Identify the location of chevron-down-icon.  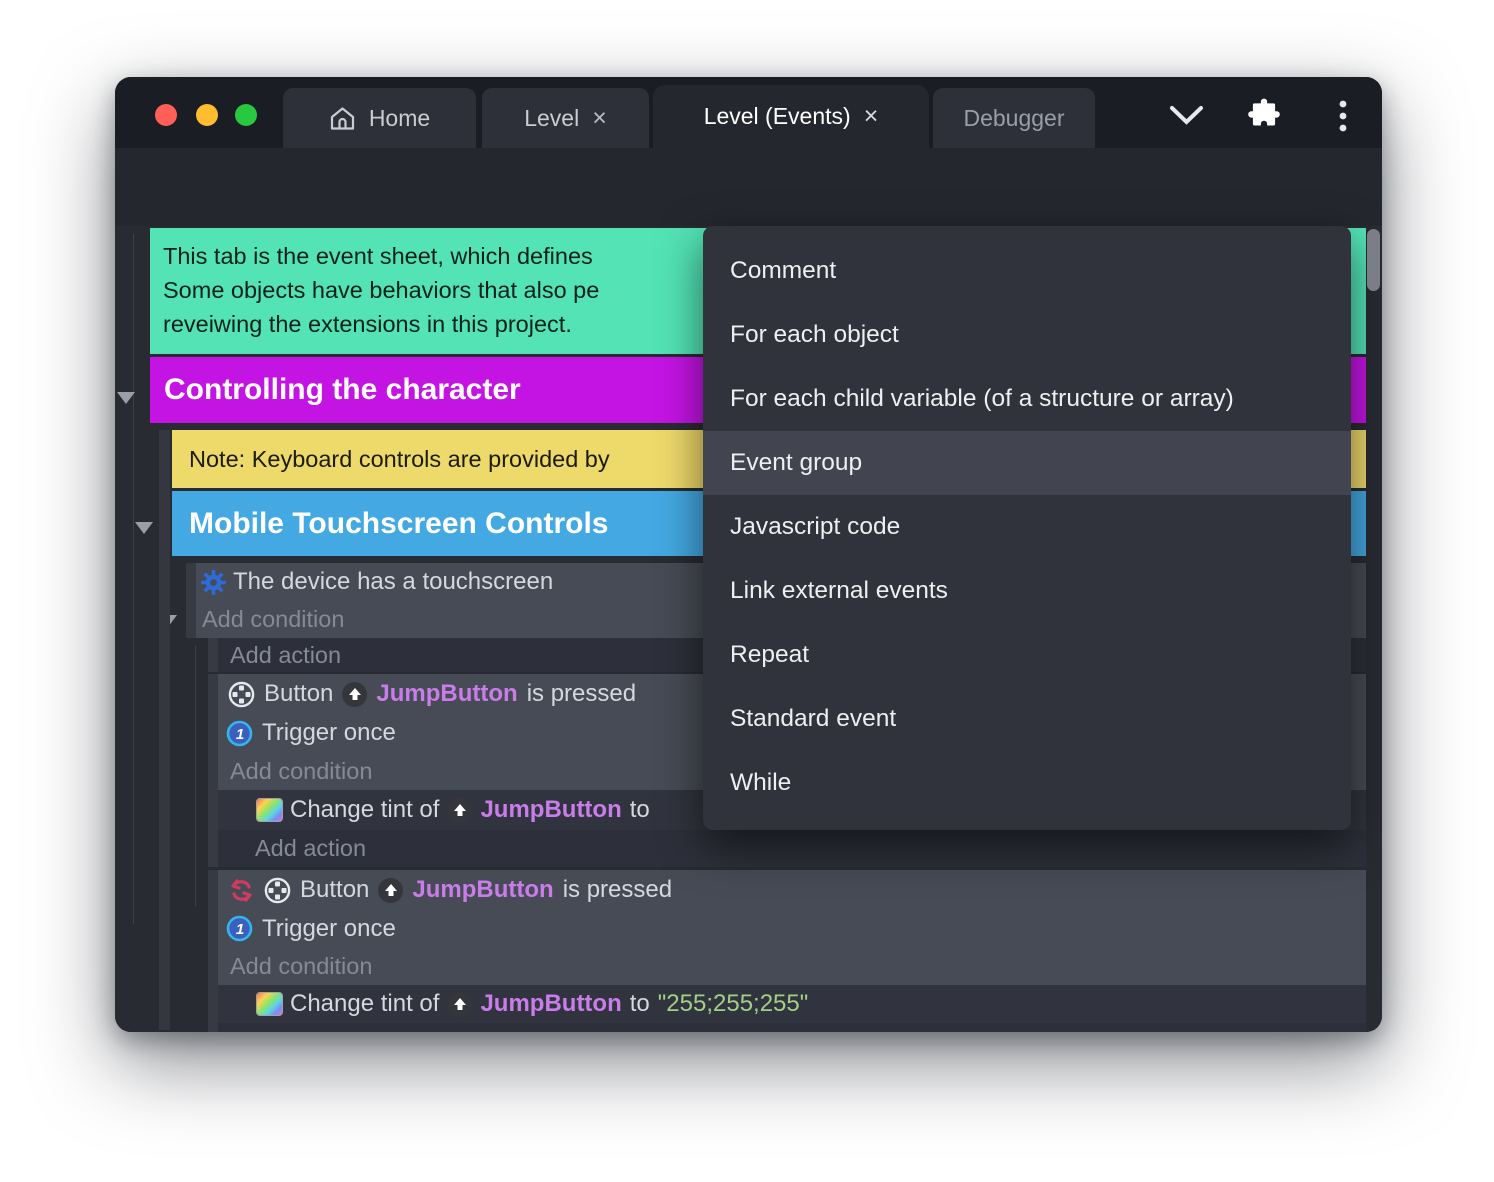
(1186, 115).